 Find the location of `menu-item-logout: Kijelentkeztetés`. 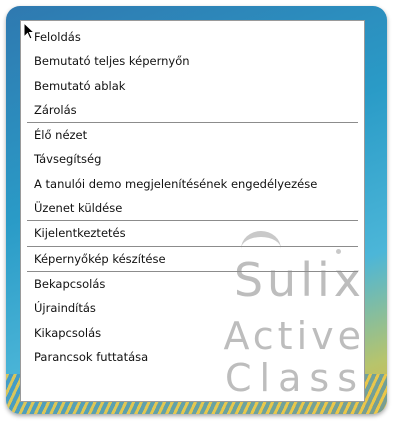

menu-item-logout: Kijelentkeztetés is located at coordinates (192, 233).